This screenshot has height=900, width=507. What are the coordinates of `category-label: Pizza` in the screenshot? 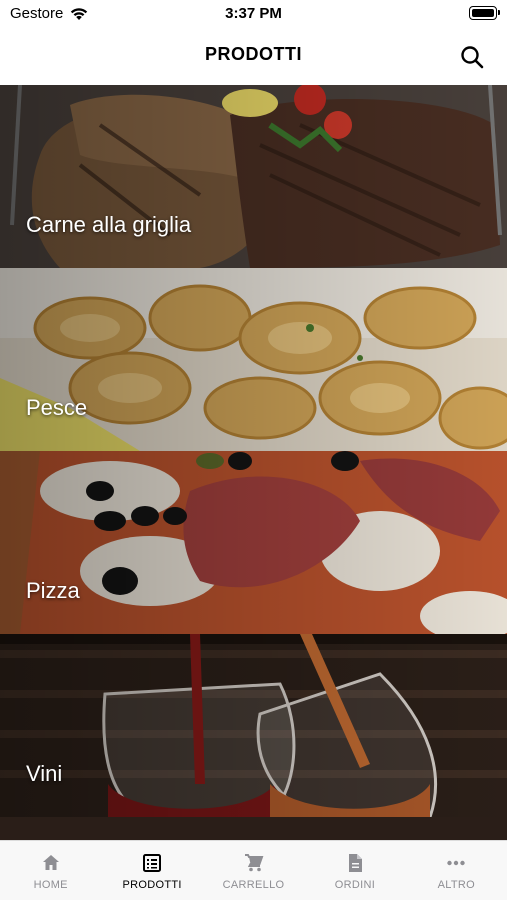 It's located at (53, 590).